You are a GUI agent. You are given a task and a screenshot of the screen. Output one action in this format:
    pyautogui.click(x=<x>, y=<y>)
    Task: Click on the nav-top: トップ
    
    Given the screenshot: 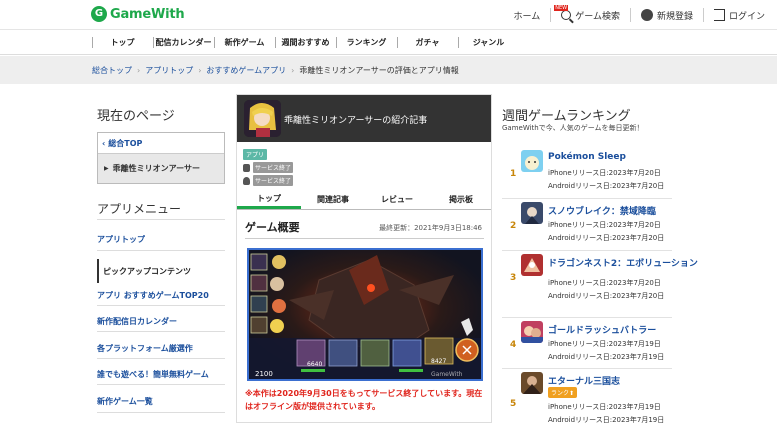 What is the action you would take?
    pyautogui.click(x=122, y=42)
    